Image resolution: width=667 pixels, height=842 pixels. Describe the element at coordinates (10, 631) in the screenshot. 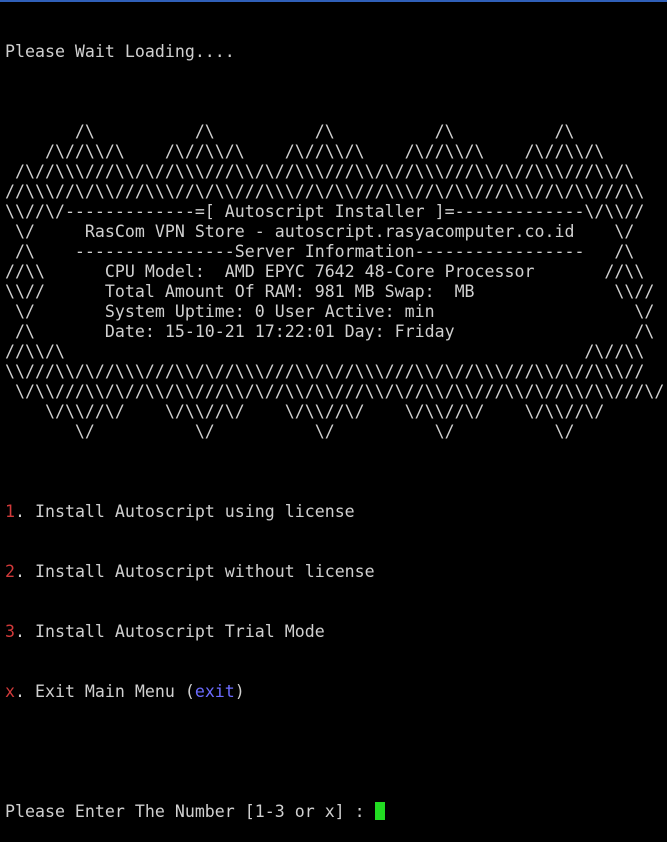

I see `menu-item-number: 3` at that location.